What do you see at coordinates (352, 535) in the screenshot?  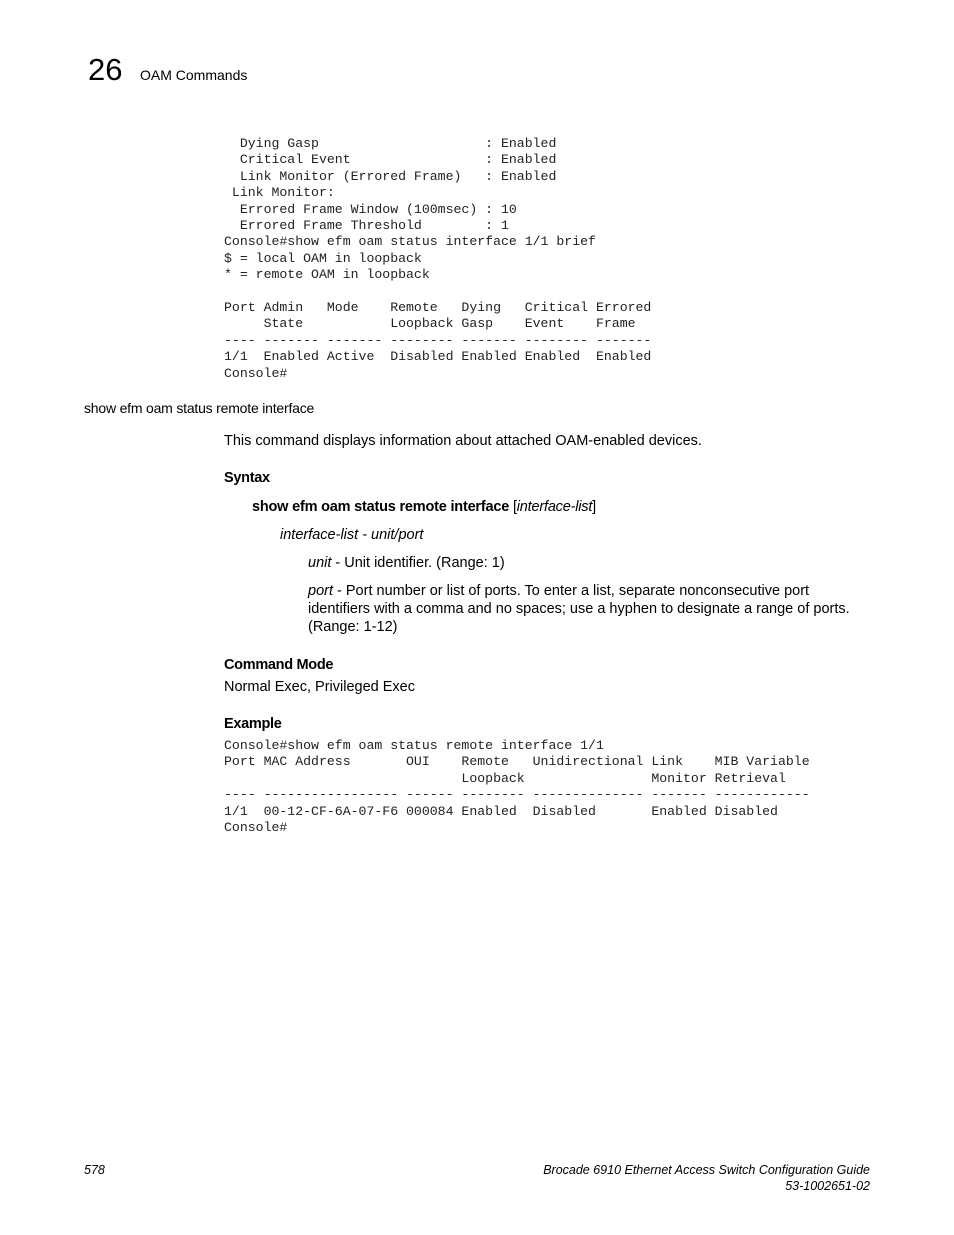 I see `param-interface-list: interface-list - unit/port` at bounding box center [352, 535].